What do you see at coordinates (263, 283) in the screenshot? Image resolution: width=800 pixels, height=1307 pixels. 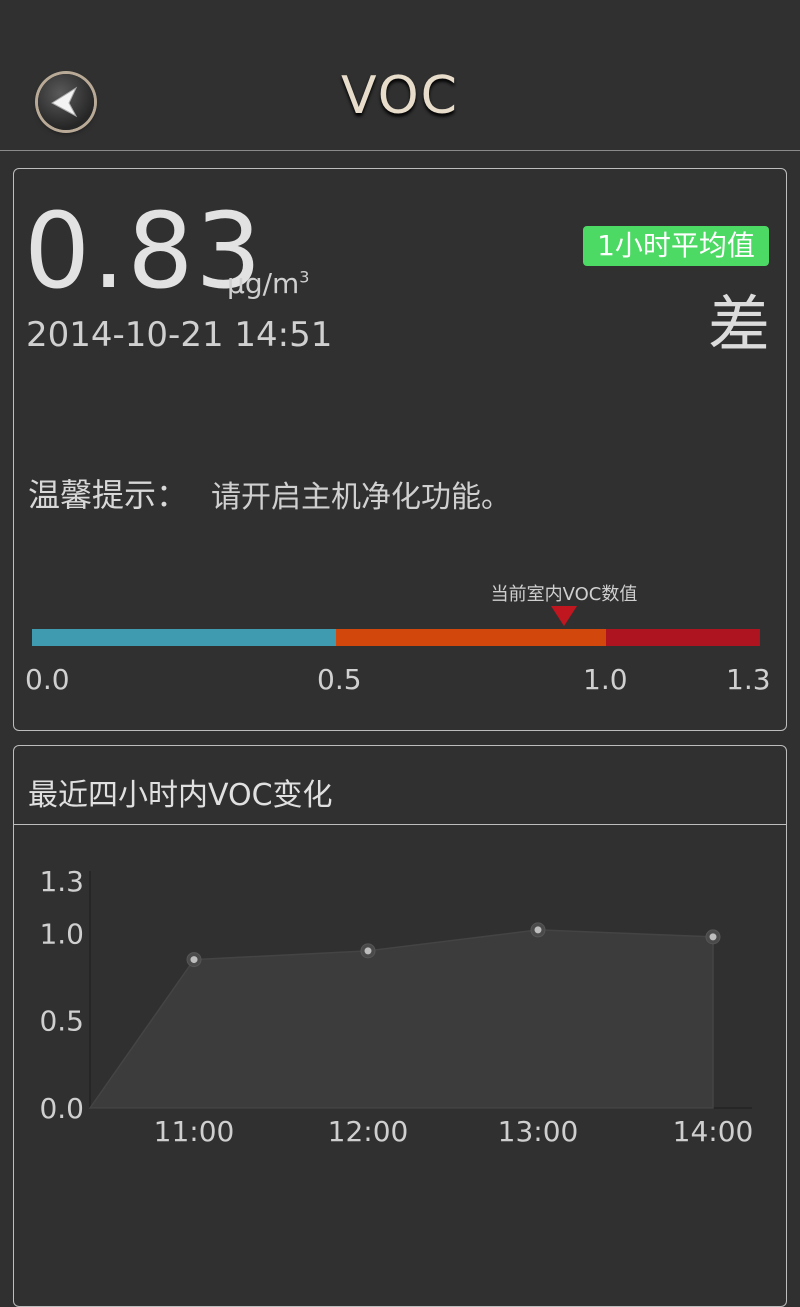 I see `unit-text: μg/m` at bounding box center [263, 283].